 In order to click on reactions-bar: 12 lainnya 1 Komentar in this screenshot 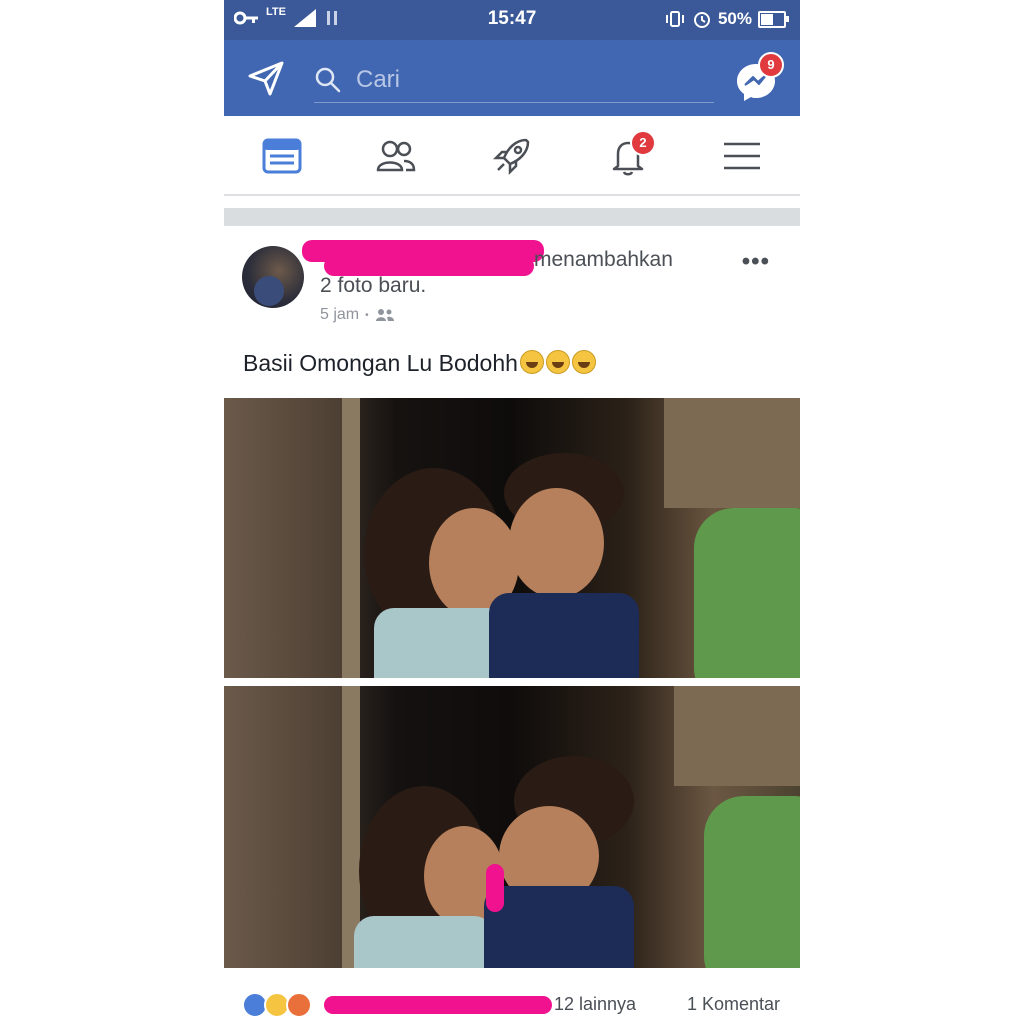, I will do `click(512, 1001)`.